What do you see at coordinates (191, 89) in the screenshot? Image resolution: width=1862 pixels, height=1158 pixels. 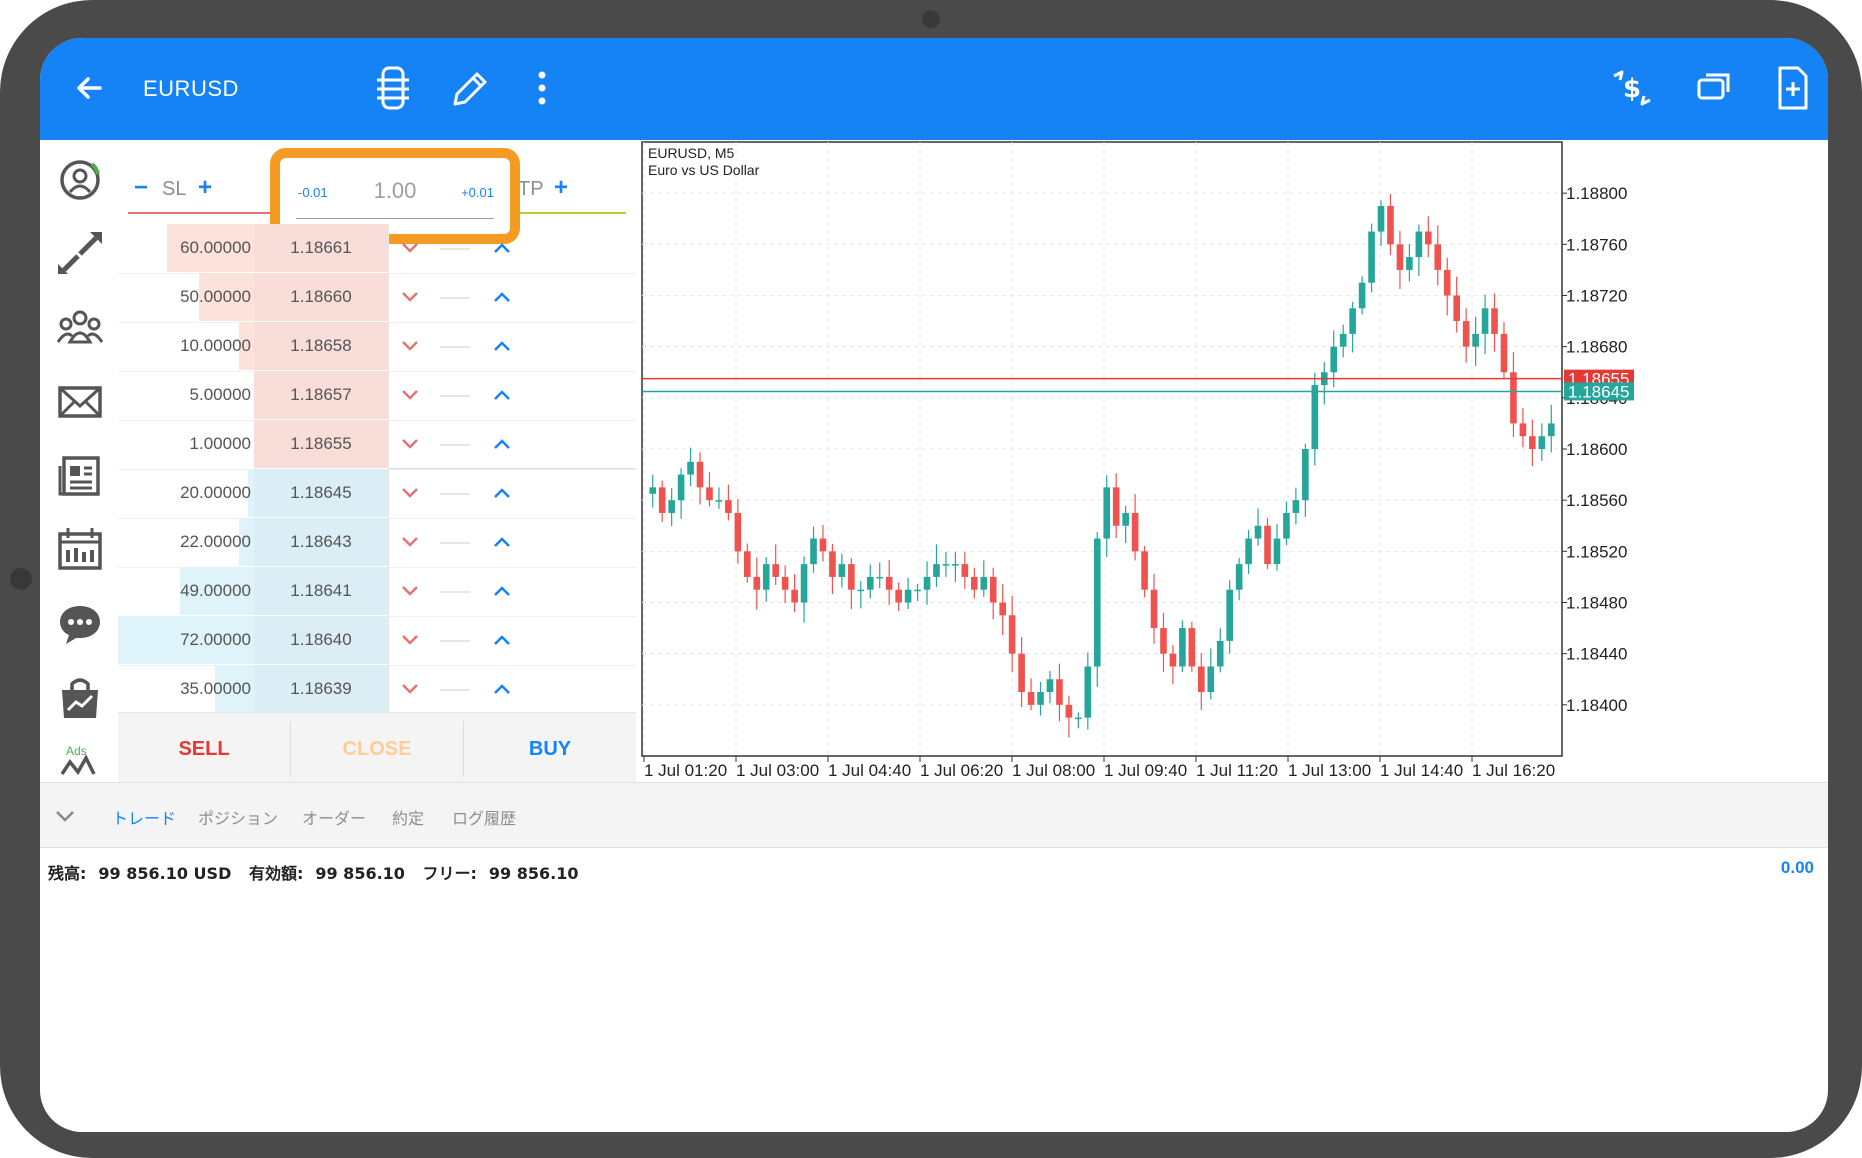 I see `symbol-title: EURUSD` at bounding box center [191, 89].